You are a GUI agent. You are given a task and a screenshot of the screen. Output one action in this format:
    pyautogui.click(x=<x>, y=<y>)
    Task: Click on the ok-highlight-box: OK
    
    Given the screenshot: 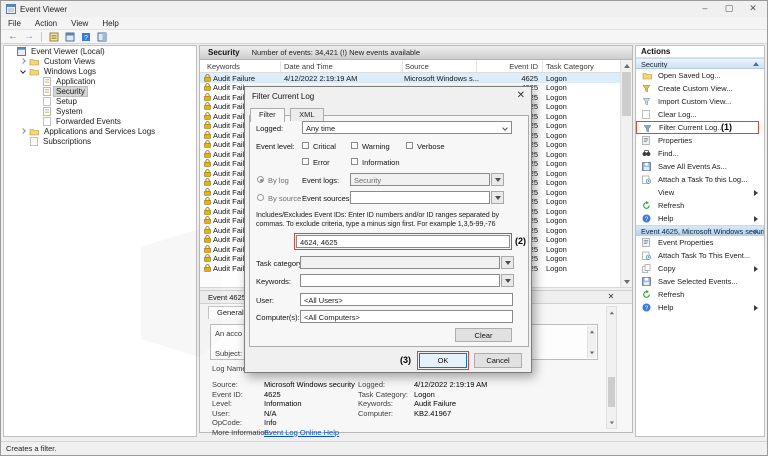 What is the action you would take?
    pyautogui.click(x=443, y=360)
    